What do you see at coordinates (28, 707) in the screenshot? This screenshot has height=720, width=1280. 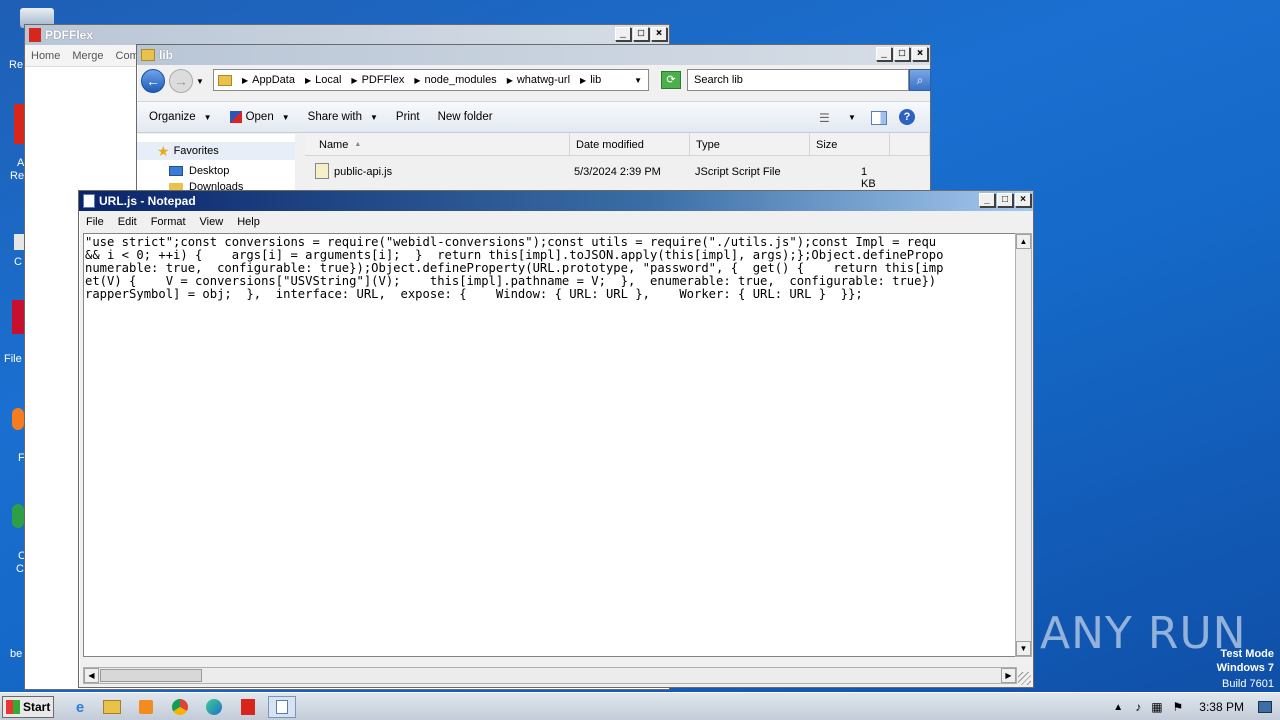 I see `start-button: Start` at bounding box center [28, 707].